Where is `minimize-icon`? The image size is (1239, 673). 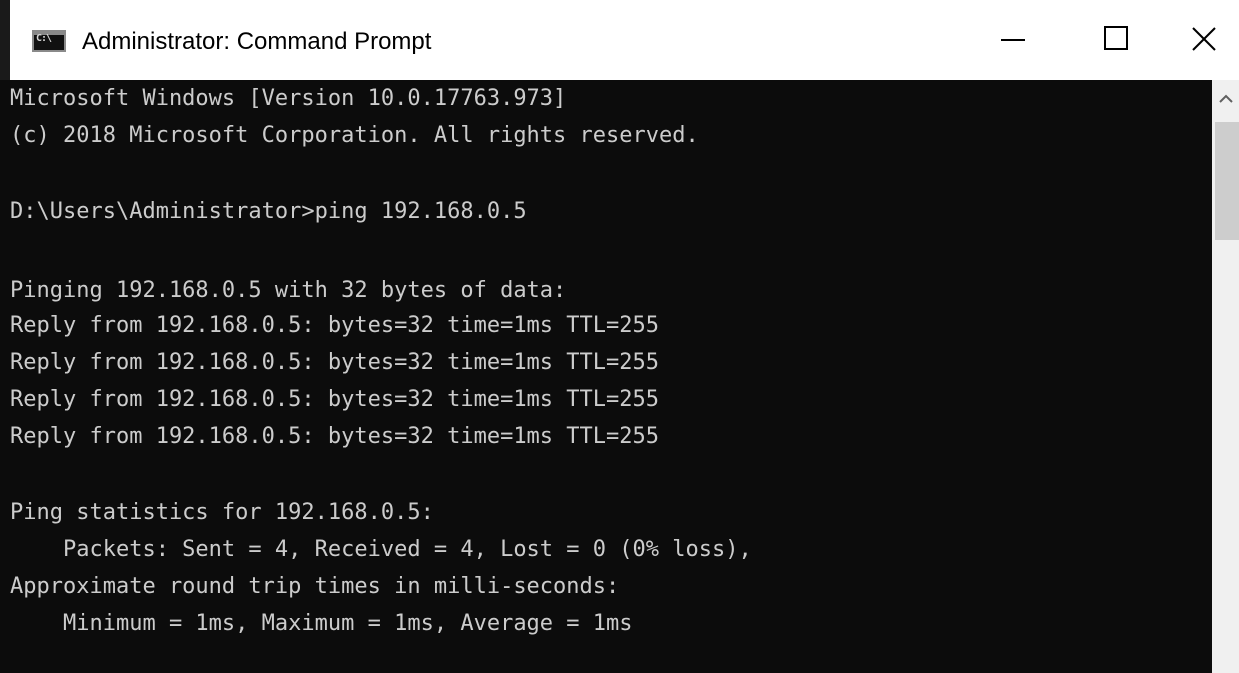
minimize-icon is located at coordinates (1013, 40).